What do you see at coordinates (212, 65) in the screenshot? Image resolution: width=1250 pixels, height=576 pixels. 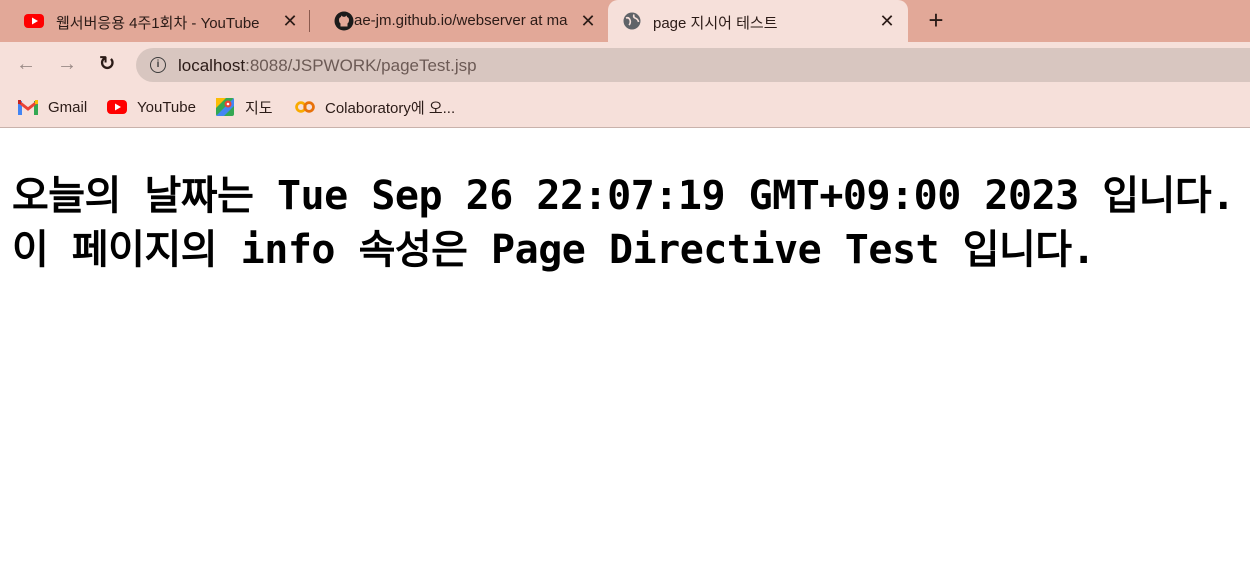 I see `url-host: localhost` at bounding box center [212, 65].